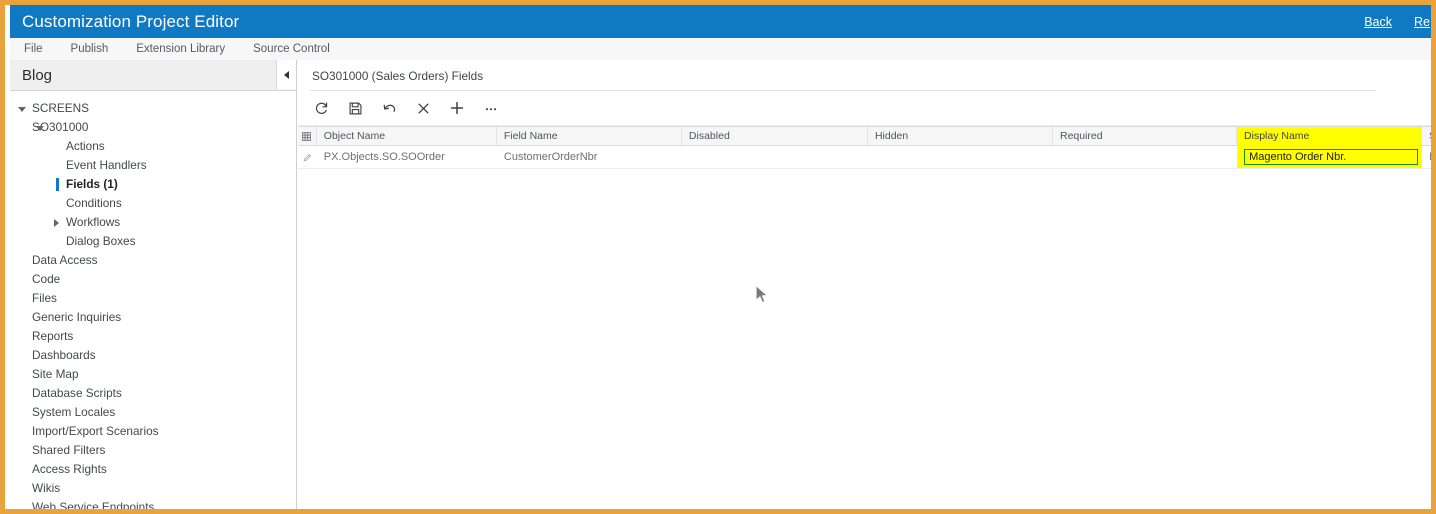 The width and height of the screenshot is (1436, 514). I want to click on save-button, so click(355, 108).